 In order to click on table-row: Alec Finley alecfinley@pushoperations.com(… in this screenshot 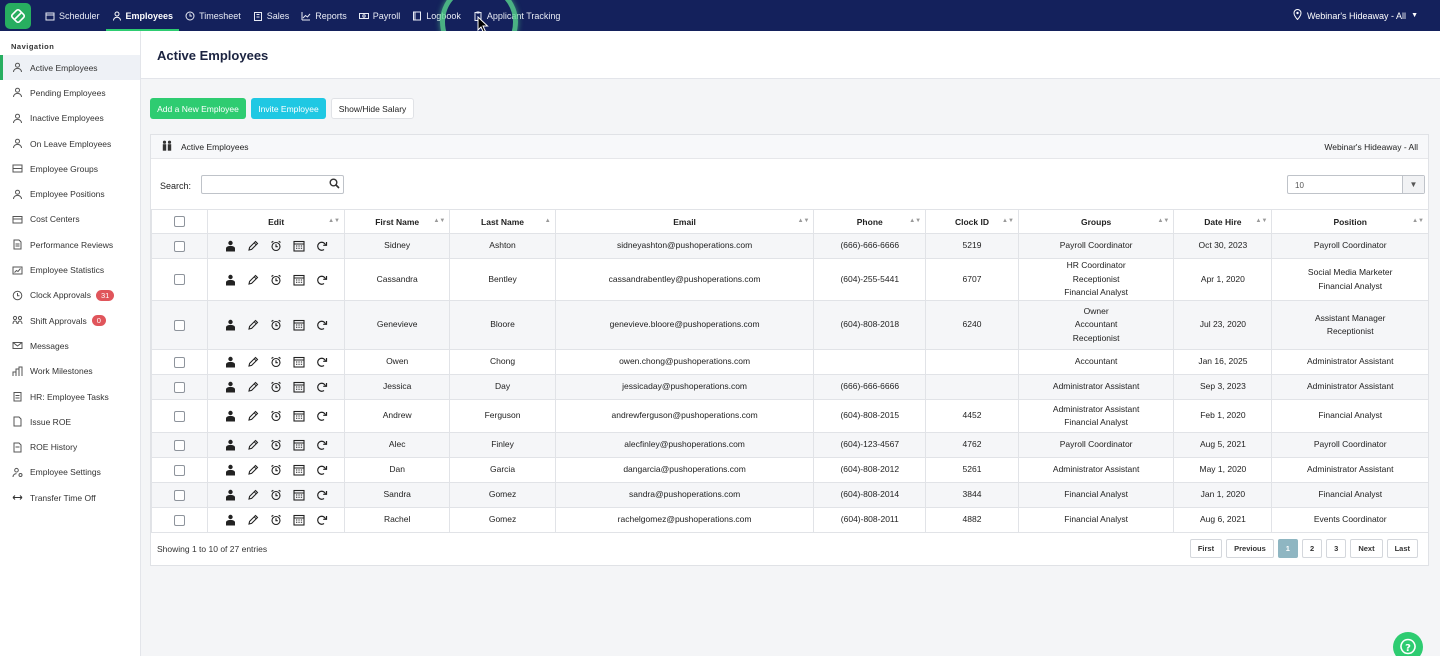, I will do `click(789, 445)`.